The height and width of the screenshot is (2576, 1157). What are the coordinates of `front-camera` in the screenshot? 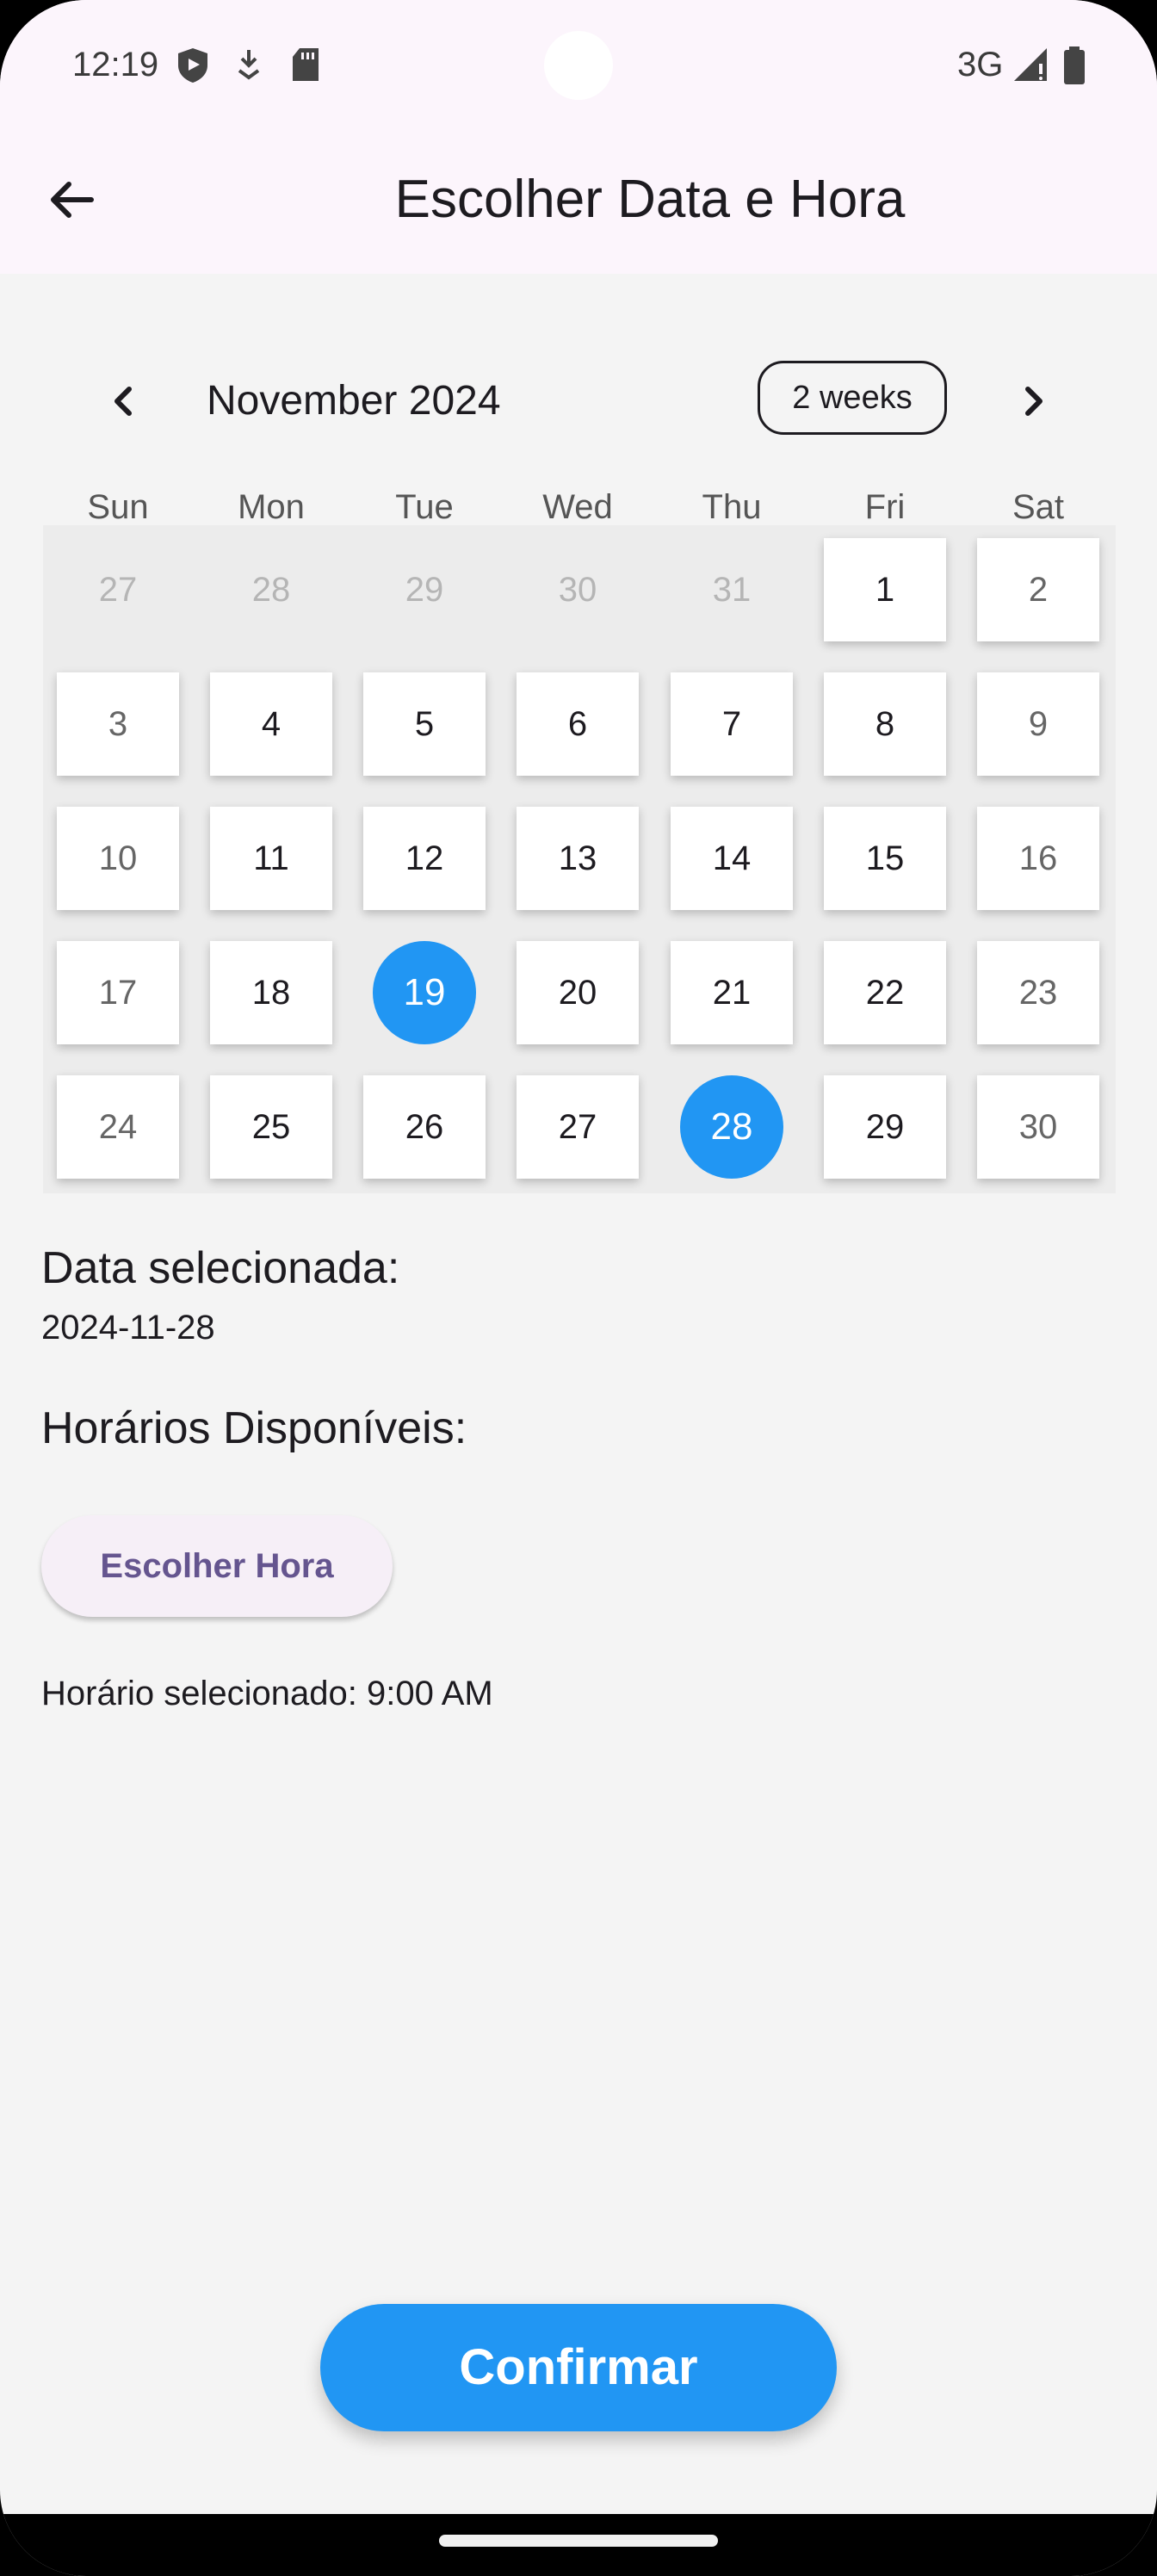 It's located at (579, 65).